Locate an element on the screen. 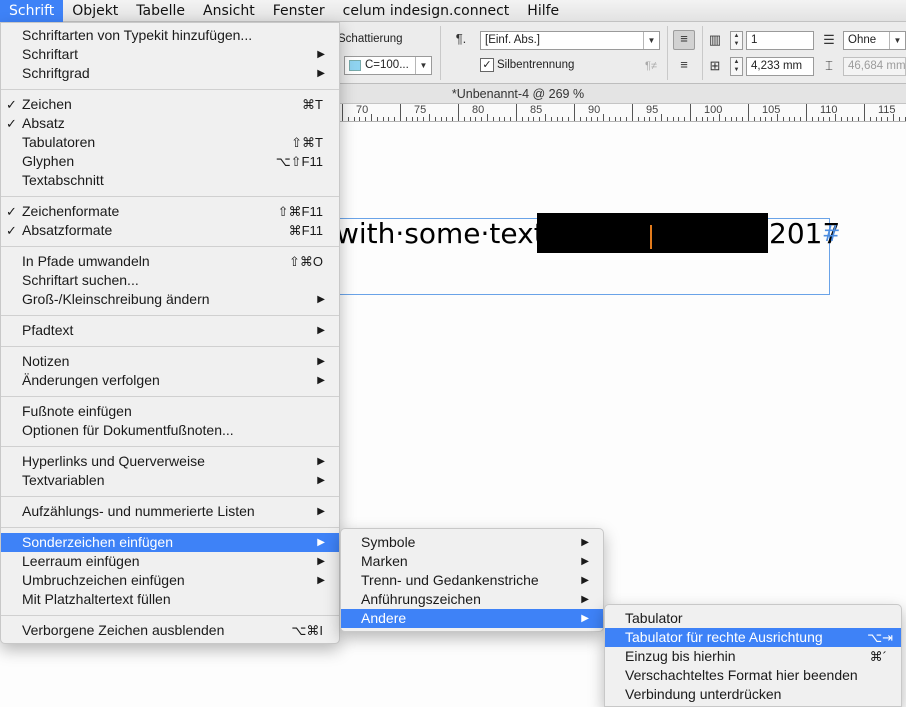 This screenshot has height=707, width=906. menu-item-zeichen: ✓ Zeichen ⌘T is located at coordinates (170, 104).